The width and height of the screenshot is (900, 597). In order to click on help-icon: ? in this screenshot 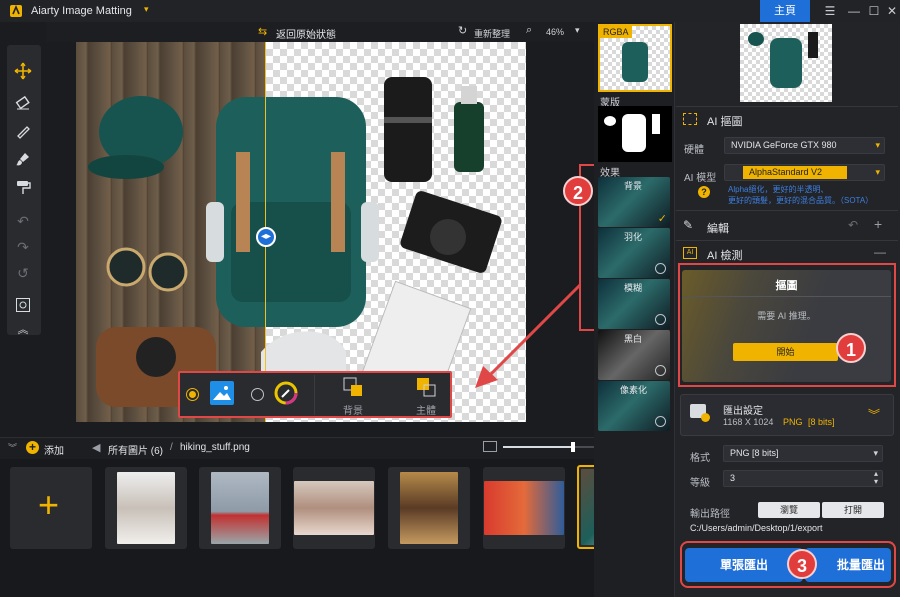, I will do `click(704, 192)`.